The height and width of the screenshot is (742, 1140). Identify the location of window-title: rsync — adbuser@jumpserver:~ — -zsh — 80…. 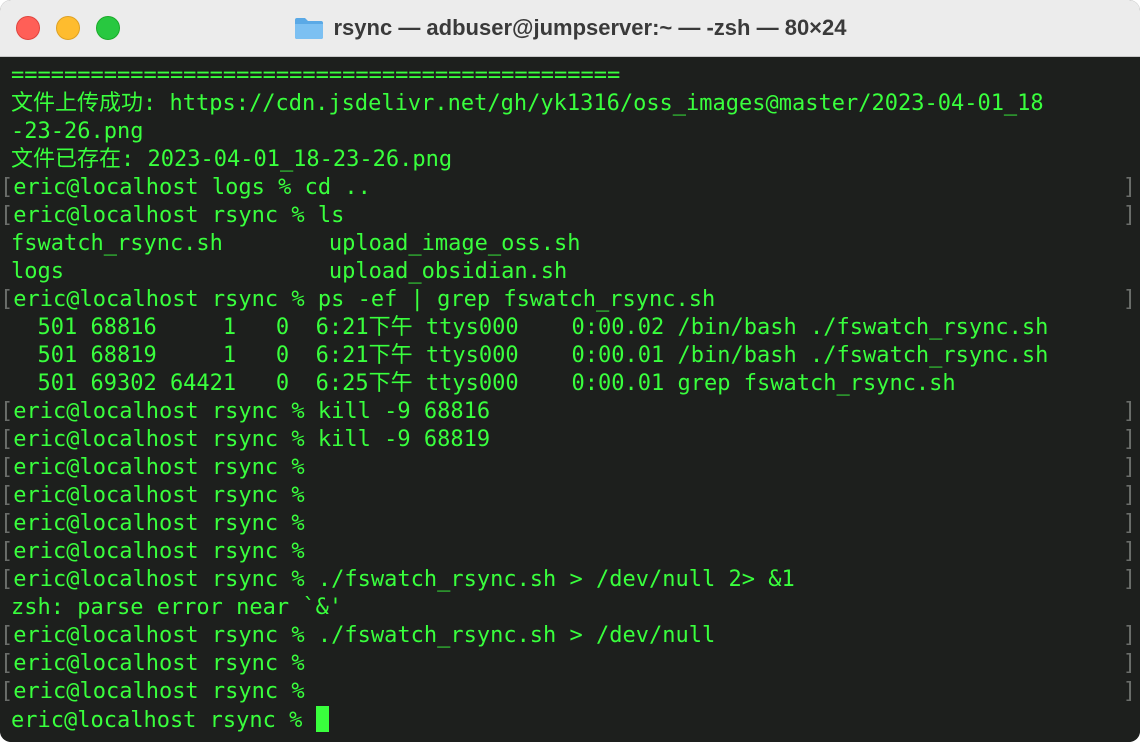
(590, 27).